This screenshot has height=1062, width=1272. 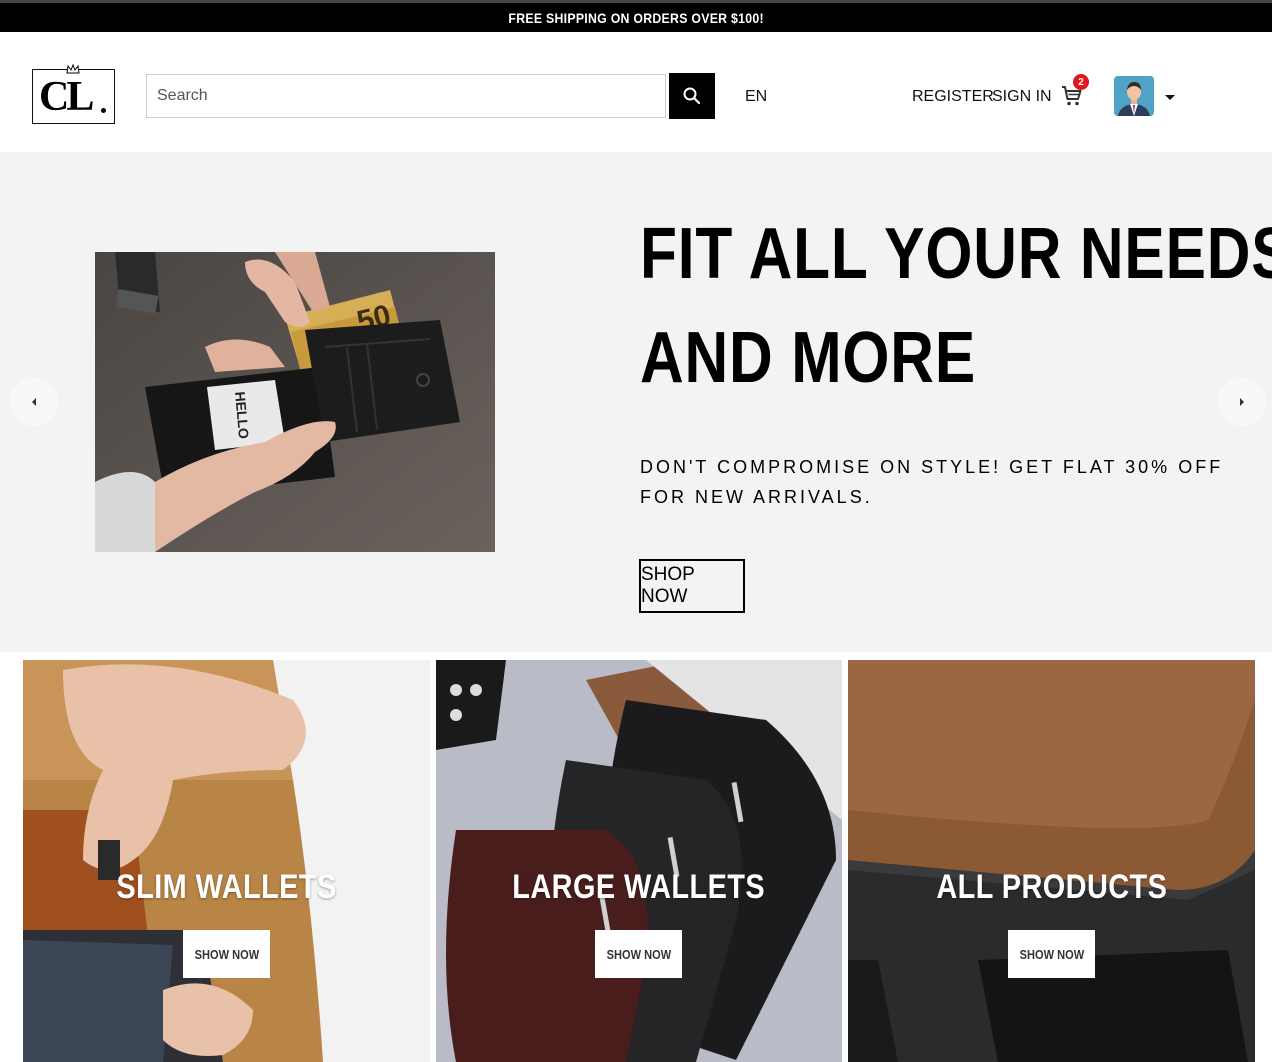 I want to click on register-link: REGISTER, so click(x=953, y=97).